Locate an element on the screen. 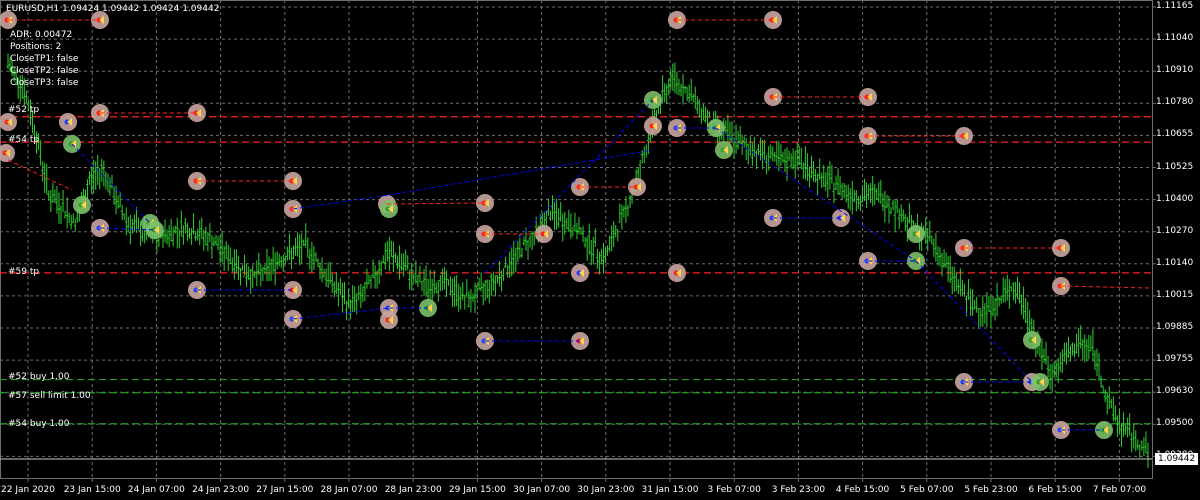 The image size is (1200, 500). price-tick-label: 1.11040 is located at coordinates (1175, 38).